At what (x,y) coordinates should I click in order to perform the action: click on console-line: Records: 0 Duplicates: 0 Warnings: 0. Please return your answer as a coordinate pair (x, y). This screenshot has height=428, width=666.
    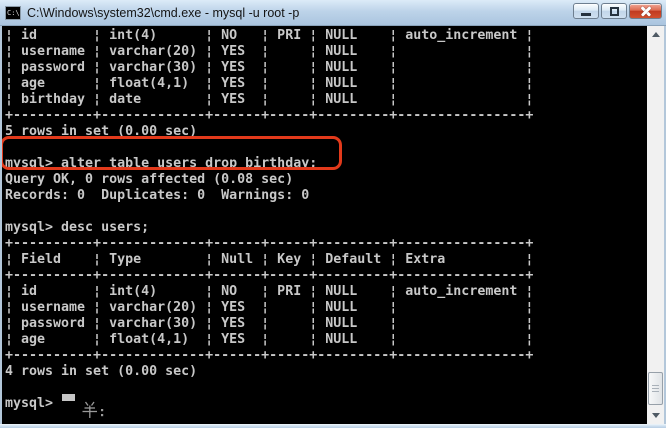
    Looking at the image, I should click on (157, 195).